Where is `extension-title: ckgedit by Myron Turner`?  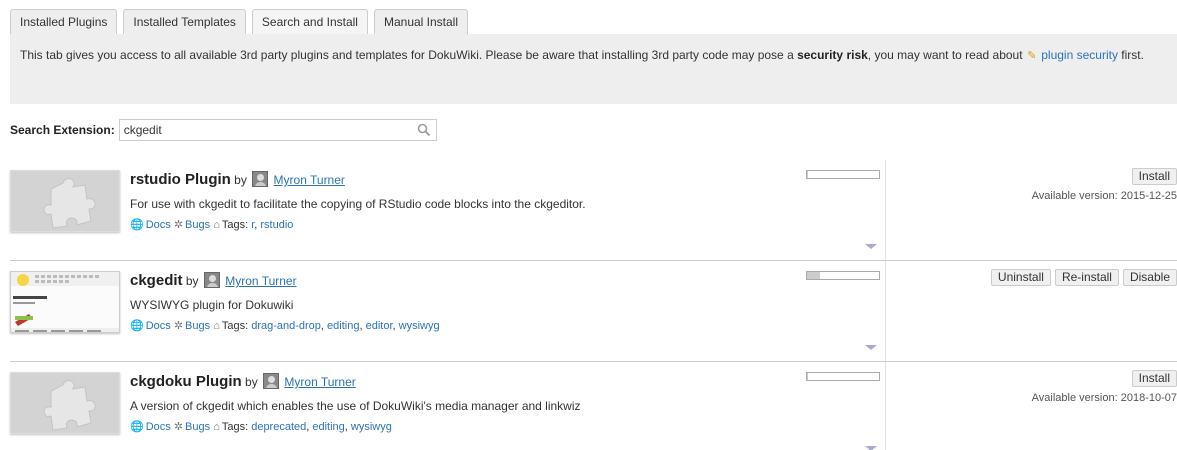
extension-title: ckgedit by Myron Turner is located at coordinates (460, 281).